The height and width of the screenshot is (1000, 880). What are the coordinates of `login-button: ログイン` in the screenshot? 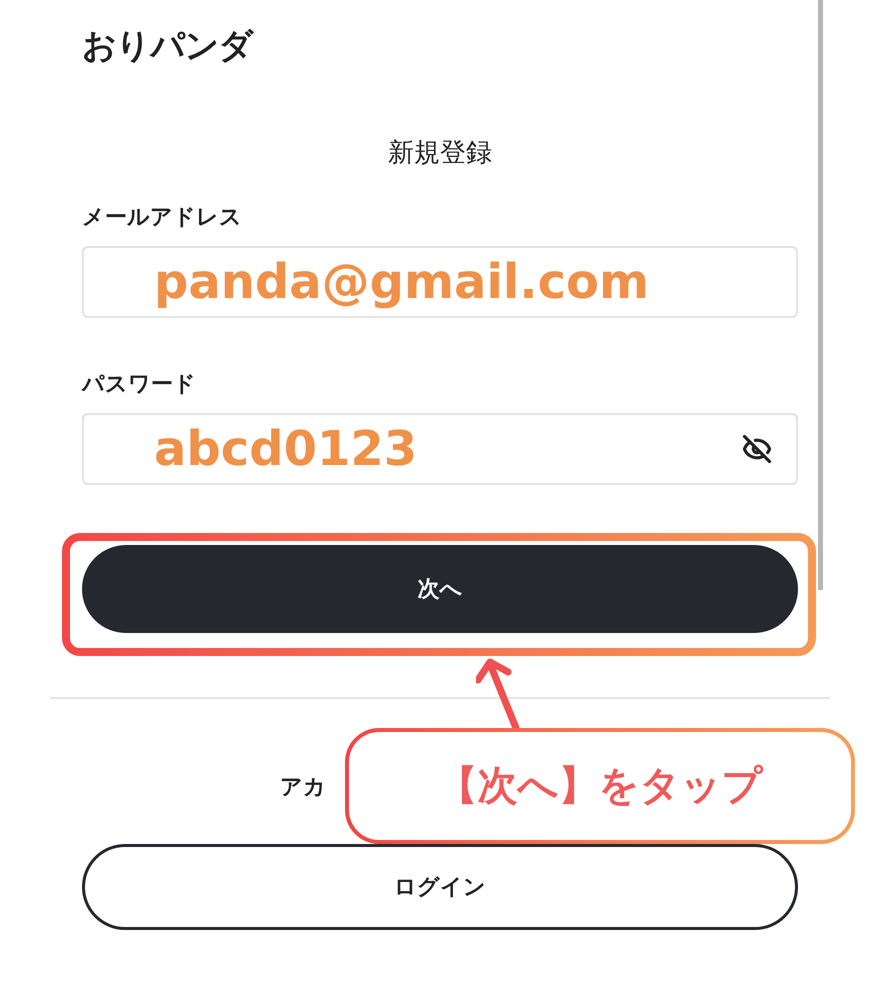 It's located at (440, 887).